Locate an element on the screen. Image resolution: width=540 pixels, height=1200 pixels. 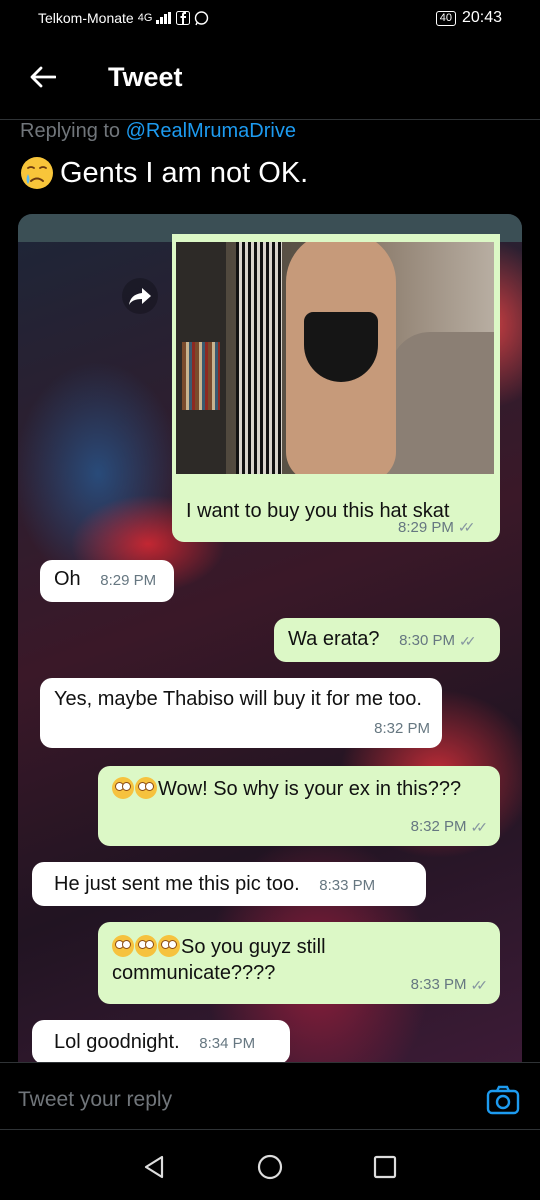
replying-to: Replying to @RealMrumaDrive is located at coordinates (158, 131).